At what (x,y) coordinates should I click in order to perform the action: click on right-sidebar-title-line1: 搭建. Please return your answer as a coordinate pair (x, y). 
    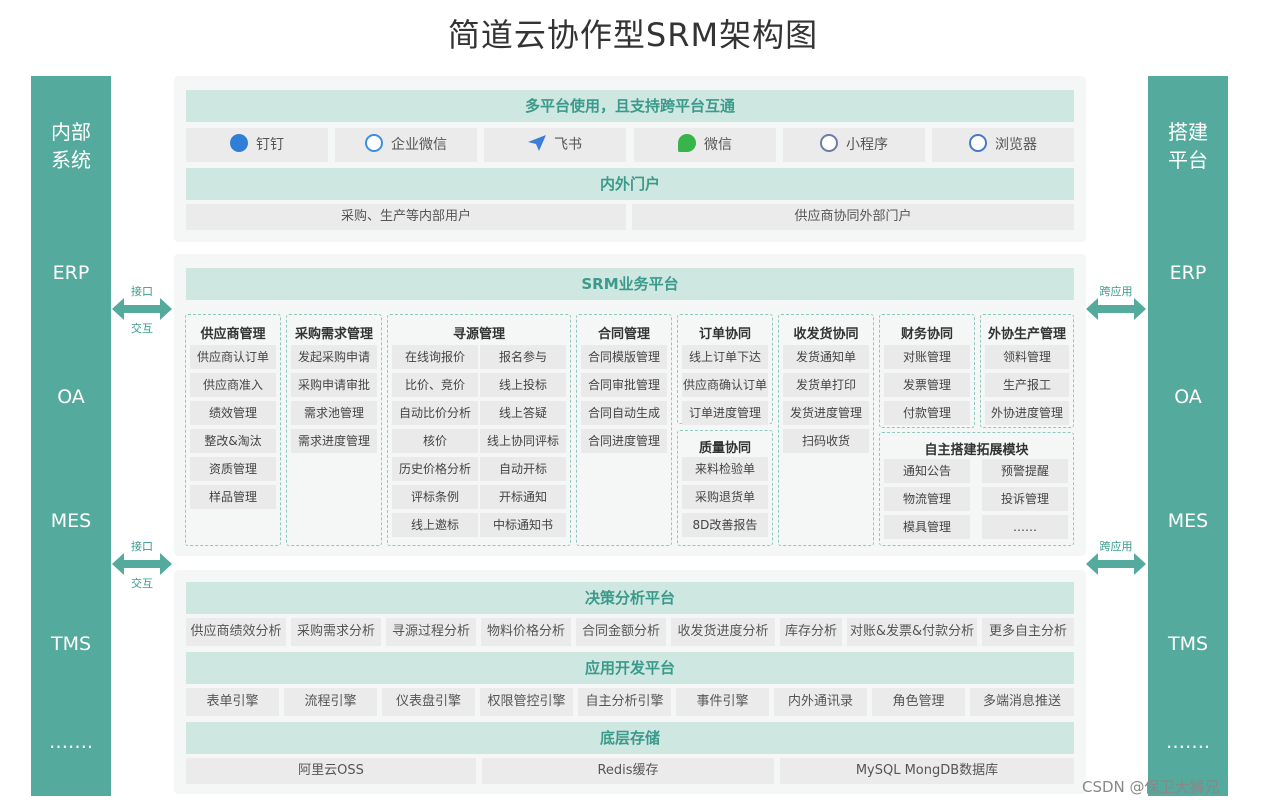
    Looking at the image, I should click on (1188, 132).